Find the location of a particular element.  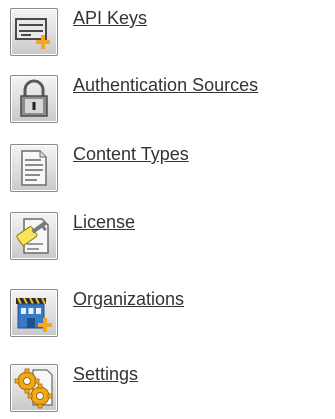

menu-item-settings: Settings is located at coordinates (170, 389).